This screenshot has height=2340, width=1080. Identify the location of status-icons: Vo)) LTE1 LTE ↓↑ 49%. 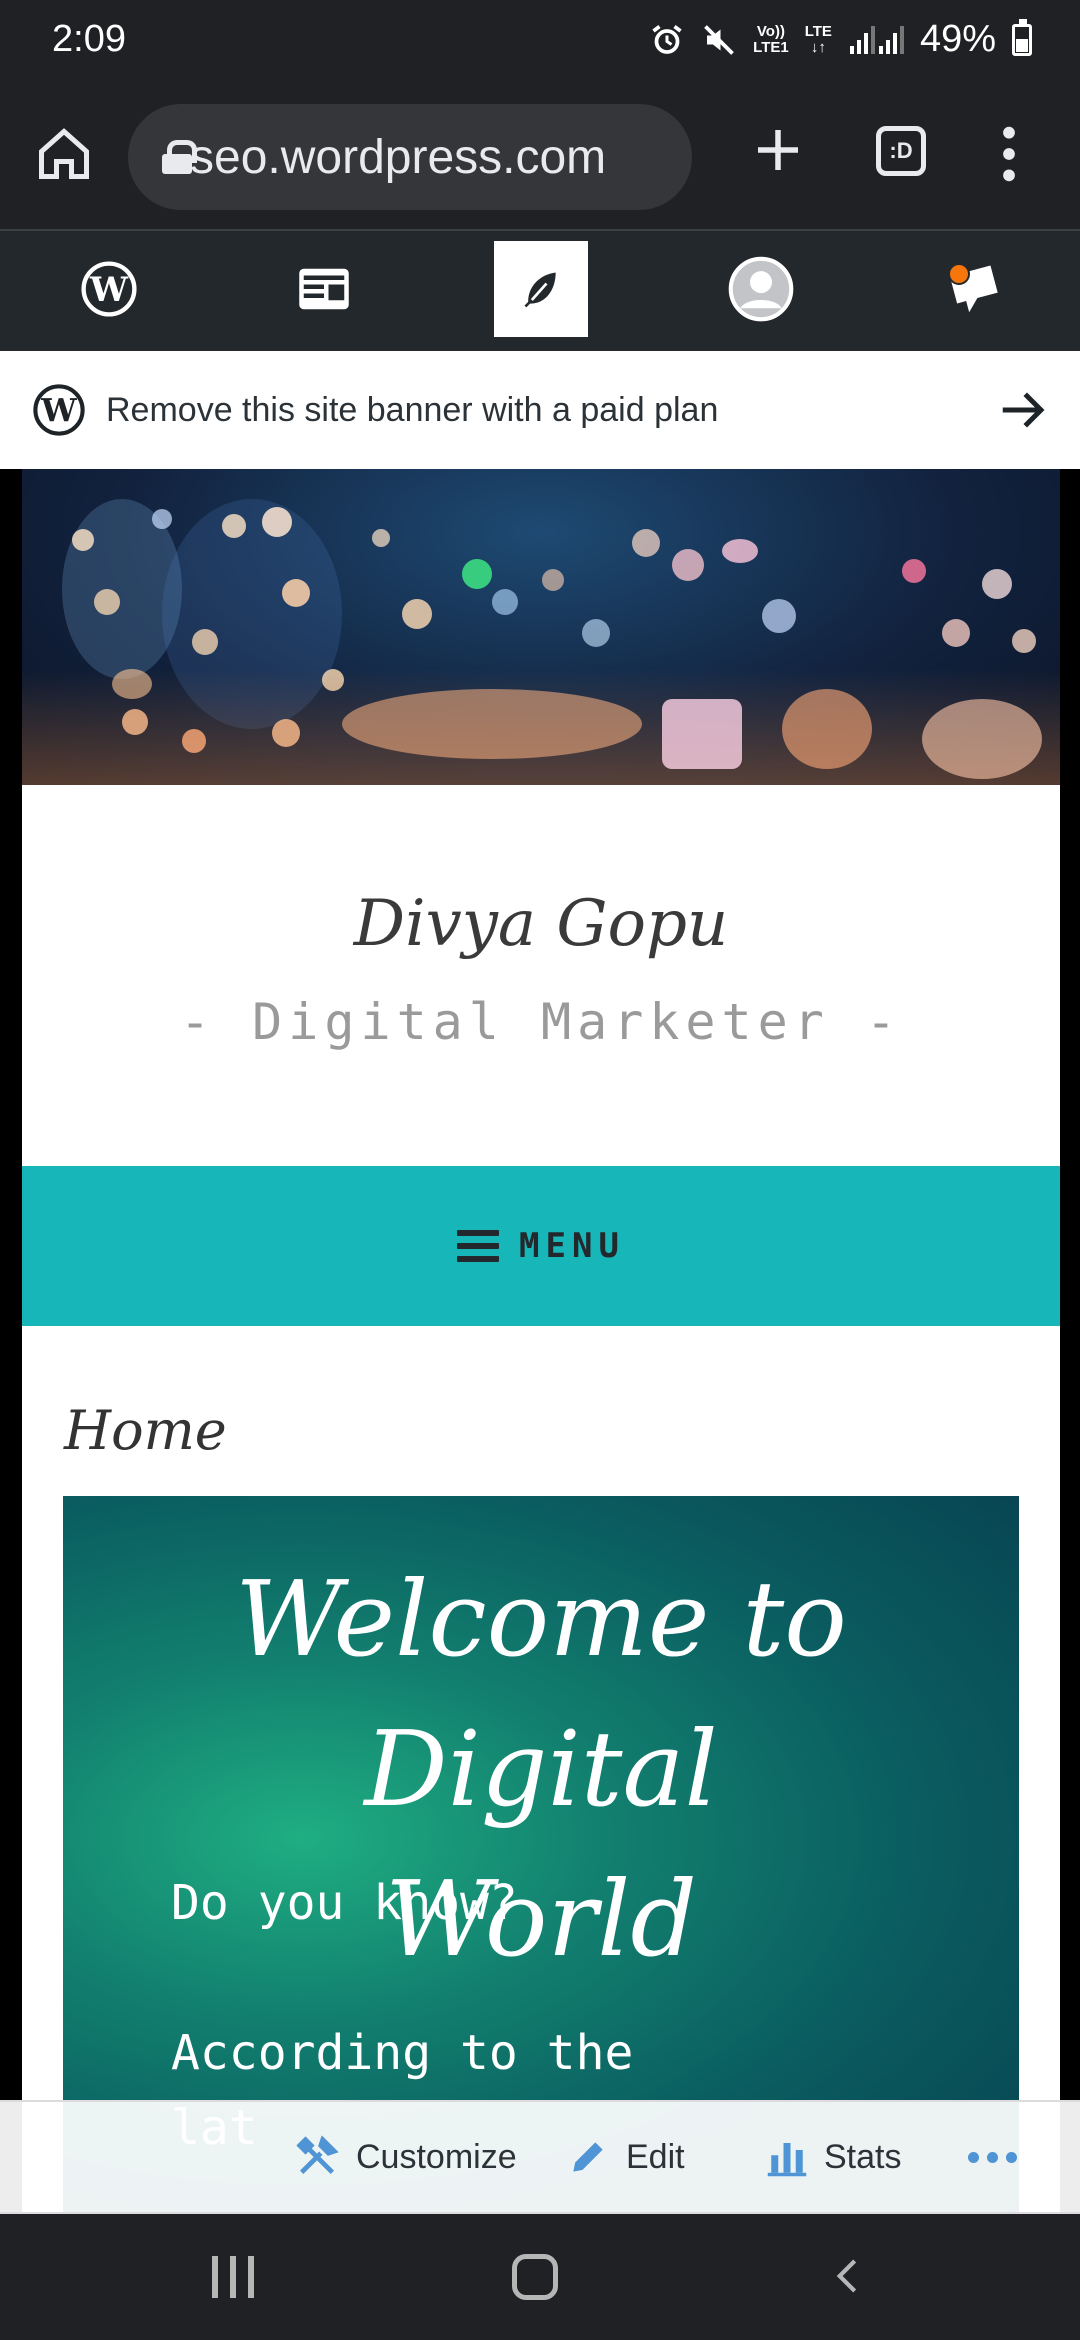
(840, 39).